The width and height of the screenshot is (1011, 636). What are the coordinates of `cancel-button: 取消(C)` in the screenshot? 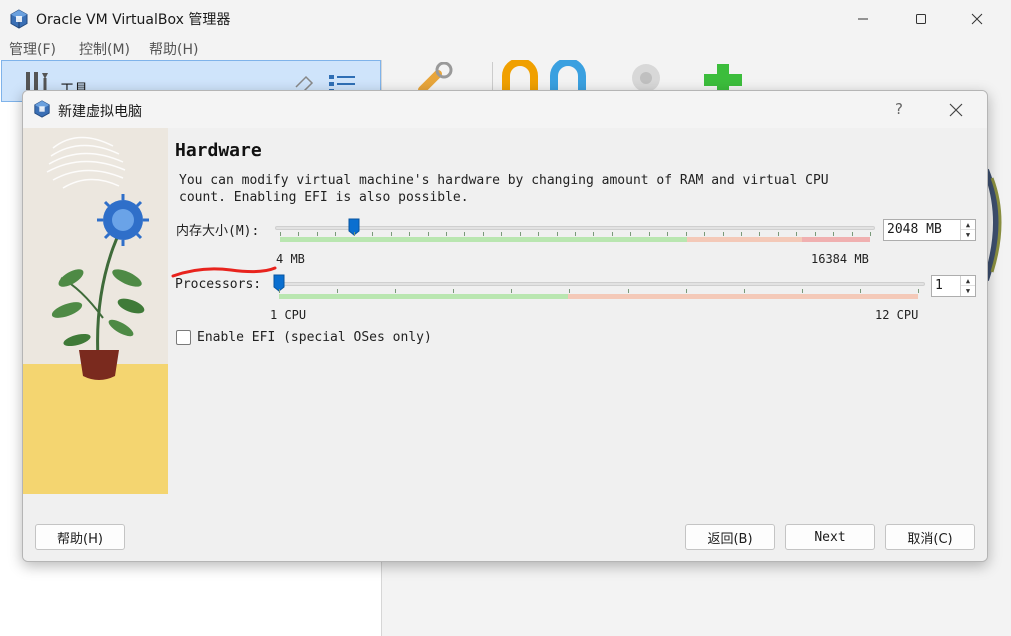 It's located at (930, 537).